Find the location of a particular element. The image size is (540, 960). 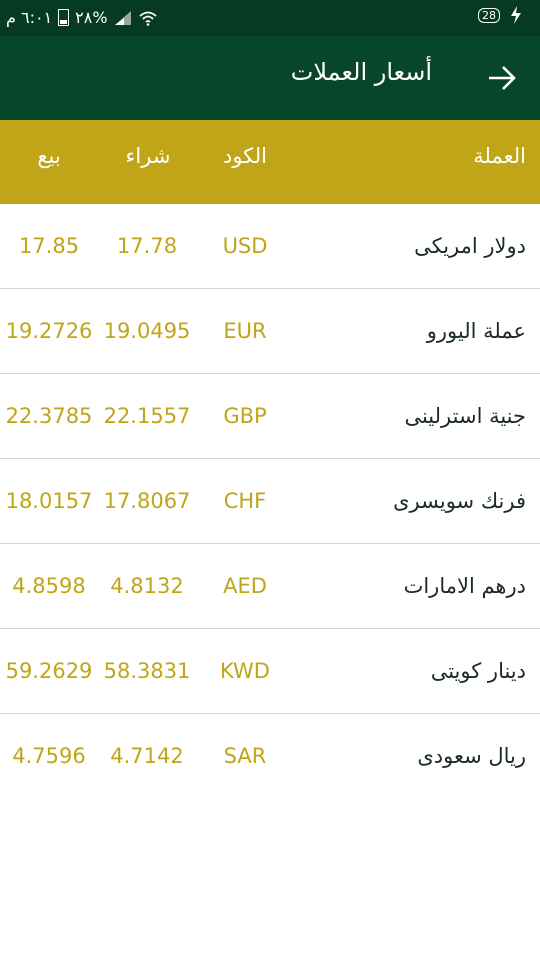

back-arrow-icon is located at coordinates (502, 78).